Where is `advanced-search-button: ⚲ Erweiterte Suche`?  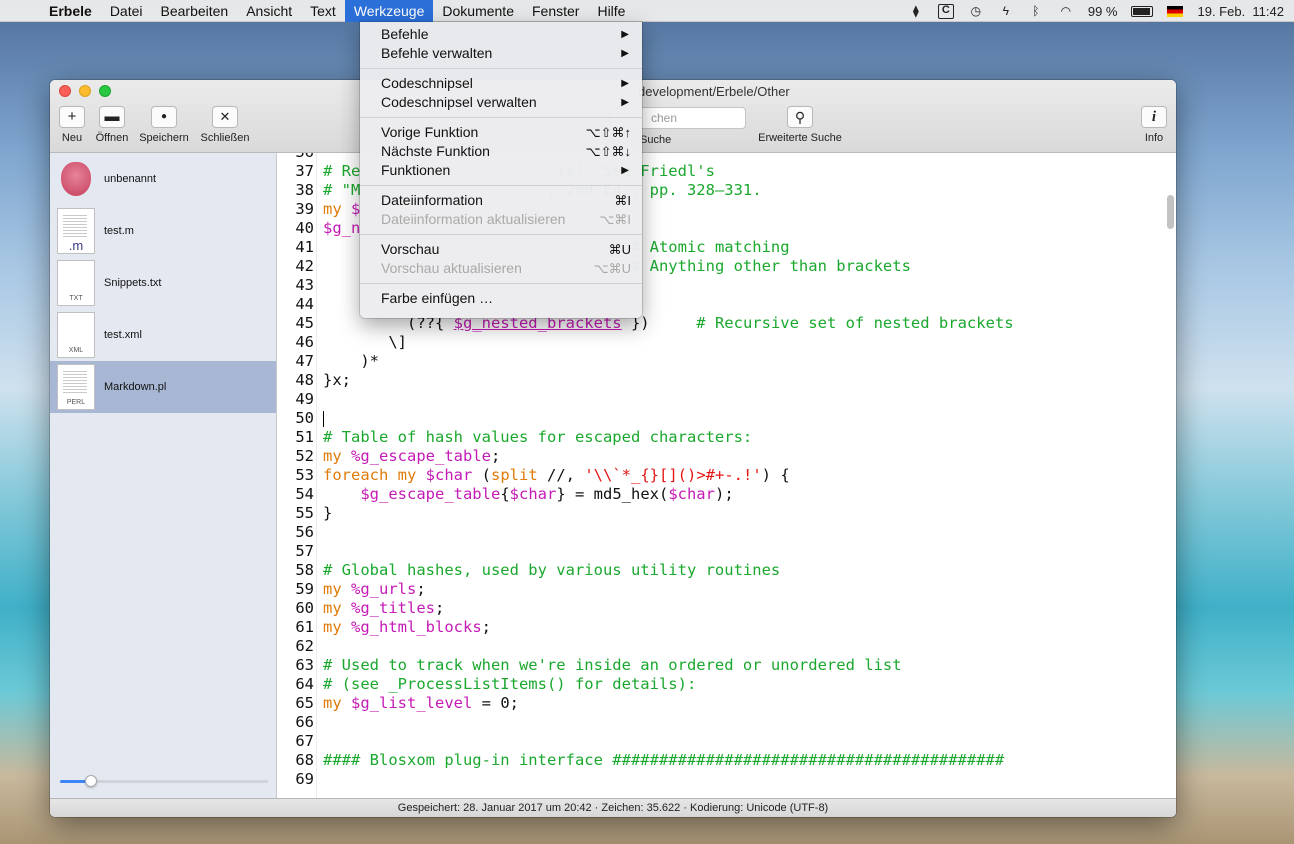
advanced-search-button: ⚲ Erweiterte Suche is located at coordinates (800, 125).